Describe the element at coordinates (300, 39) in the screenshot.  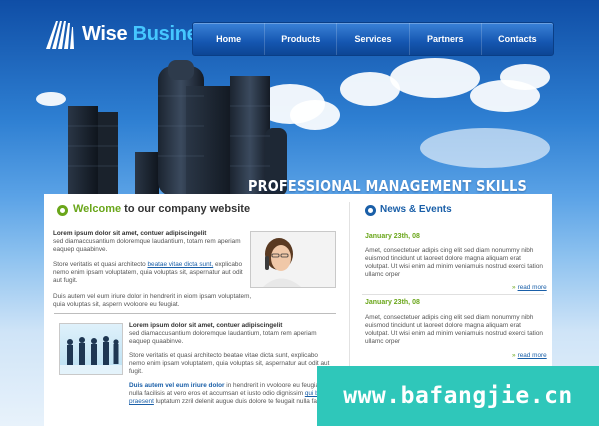
I see `nav-item-products: Products` at that location.